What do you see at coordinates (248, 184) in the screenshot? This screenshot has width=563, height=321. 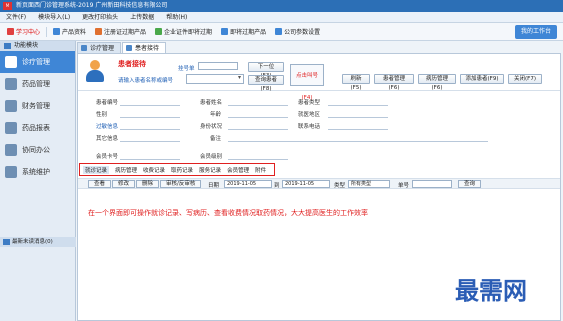 I see `date-from-picker: 2019-11-05` at bounding box center [248, 184].